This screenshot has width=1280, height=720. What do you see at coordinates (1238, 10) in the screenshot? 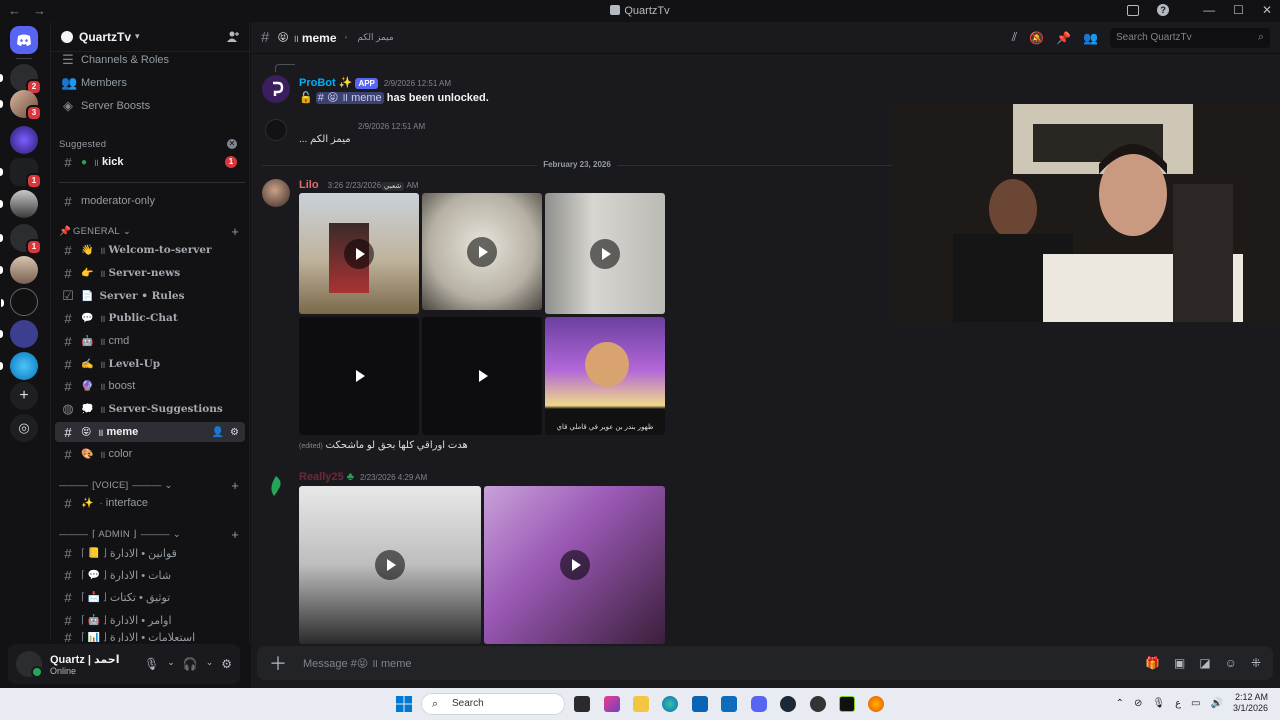
I see `maximize-button: ☐` at bounding box center [1238, 10].